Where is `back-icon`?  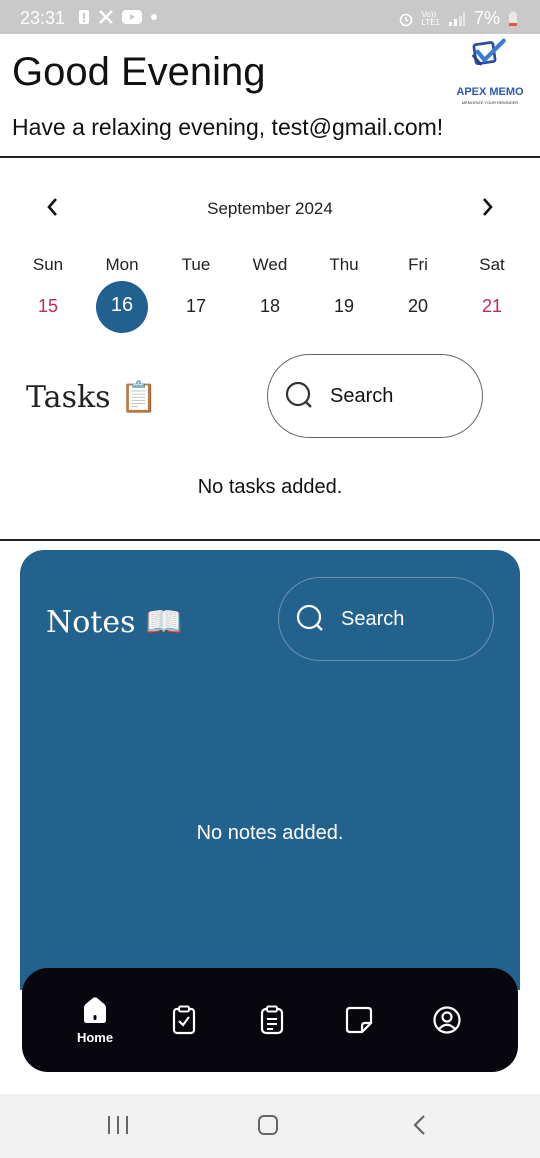
back-icon is located at coordinates (420, 1125).